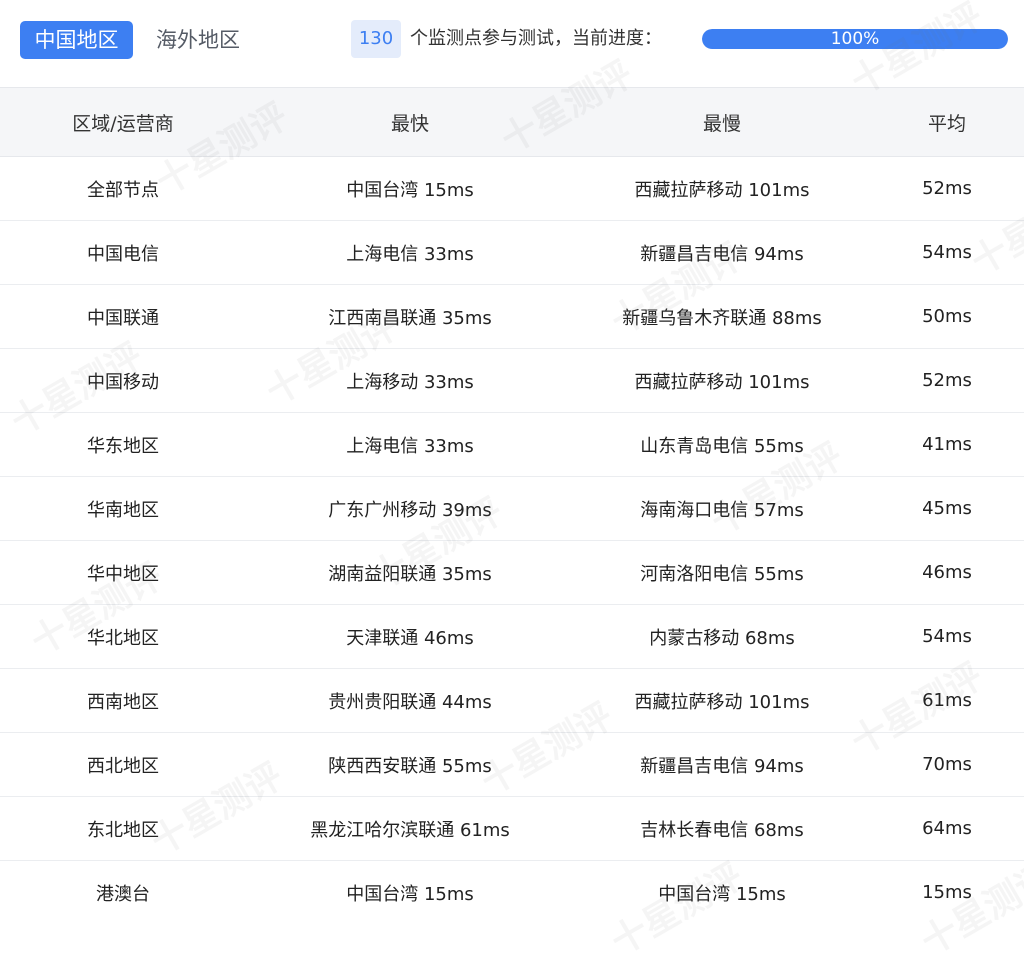 This screenshot has height=965, width=1024. I want to click on cell-slowest: 中国台湾 15ms, so click(722, 894).